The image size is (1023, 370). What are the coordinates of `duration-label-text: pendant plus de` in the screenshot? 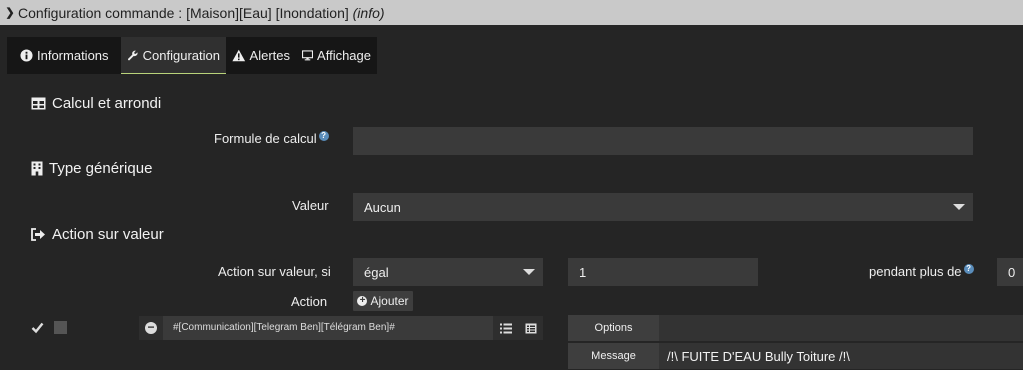 It's located at (915, 271).